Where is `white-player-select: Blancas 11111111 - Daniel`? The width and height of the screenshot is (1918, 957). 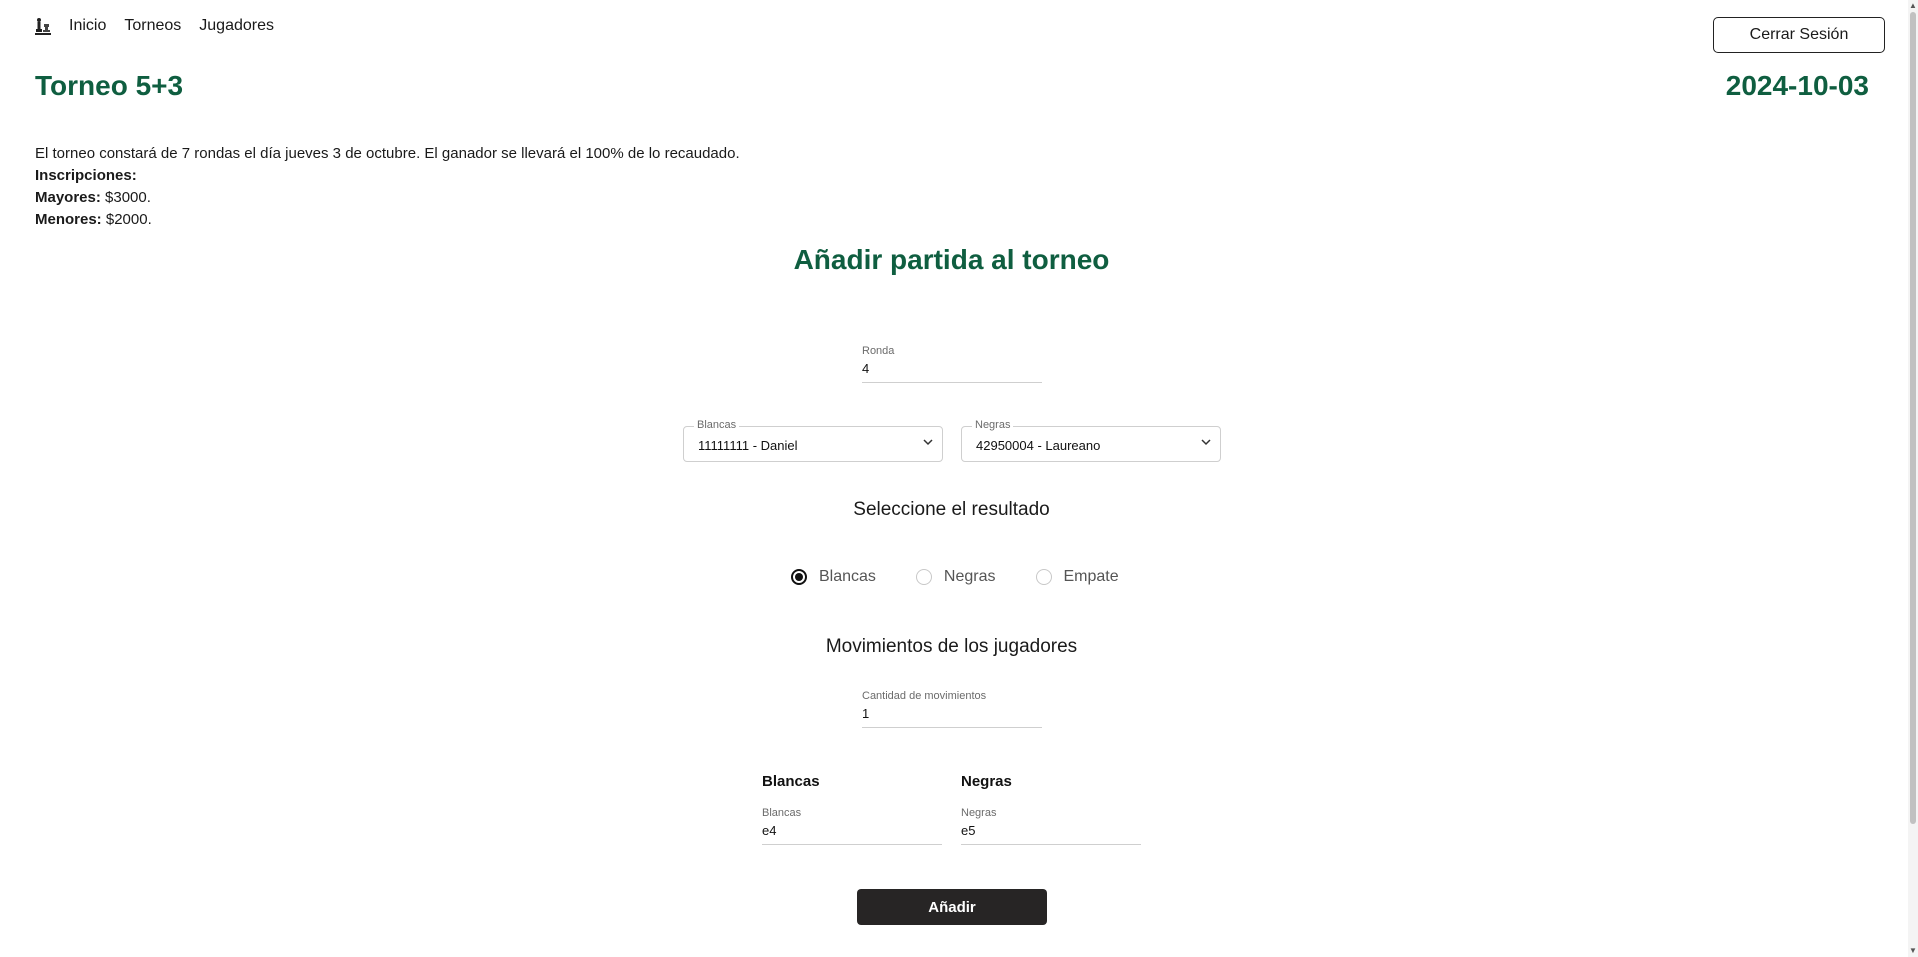
white-player-select: Blancas 11111111 - Daniel is located at coordinates (813, 440).